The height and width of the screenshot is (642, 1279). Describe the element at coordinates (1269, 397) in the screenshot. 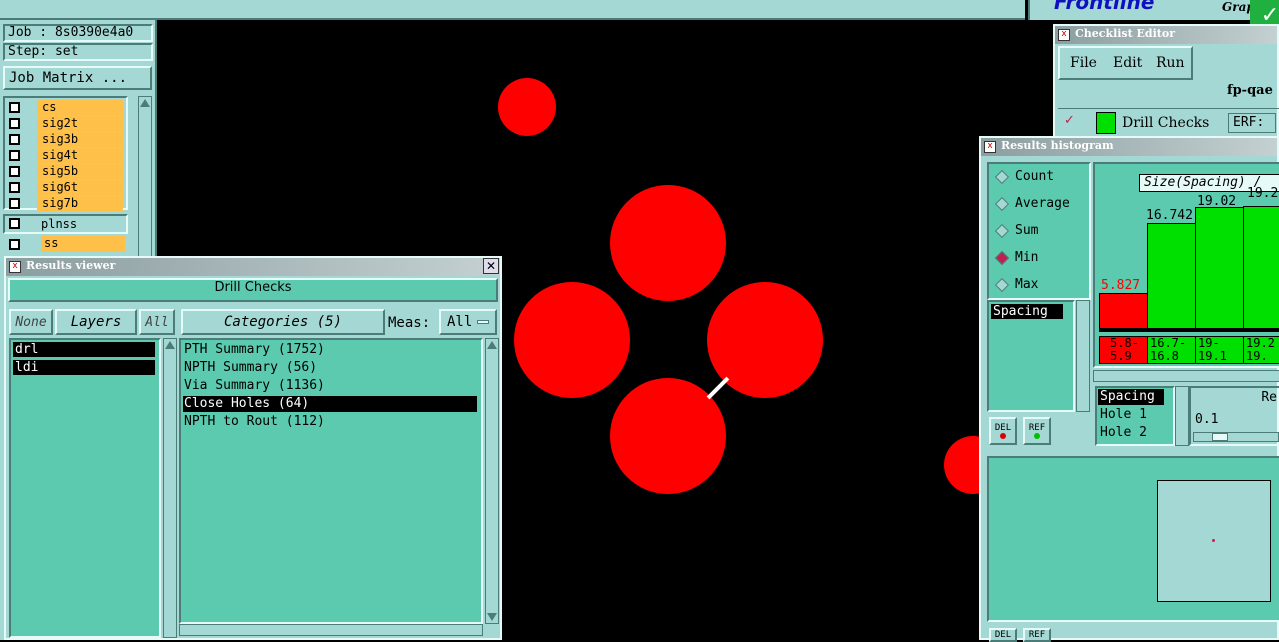

I see `range-label: Re` at that location.